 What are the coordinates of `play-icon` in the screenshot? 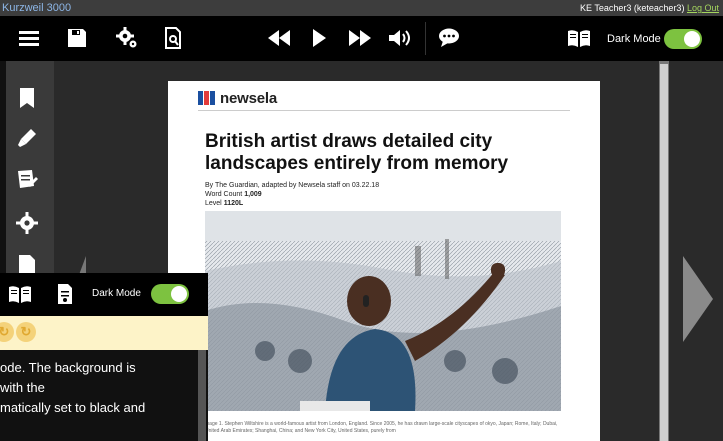 It's located at (319, 38).